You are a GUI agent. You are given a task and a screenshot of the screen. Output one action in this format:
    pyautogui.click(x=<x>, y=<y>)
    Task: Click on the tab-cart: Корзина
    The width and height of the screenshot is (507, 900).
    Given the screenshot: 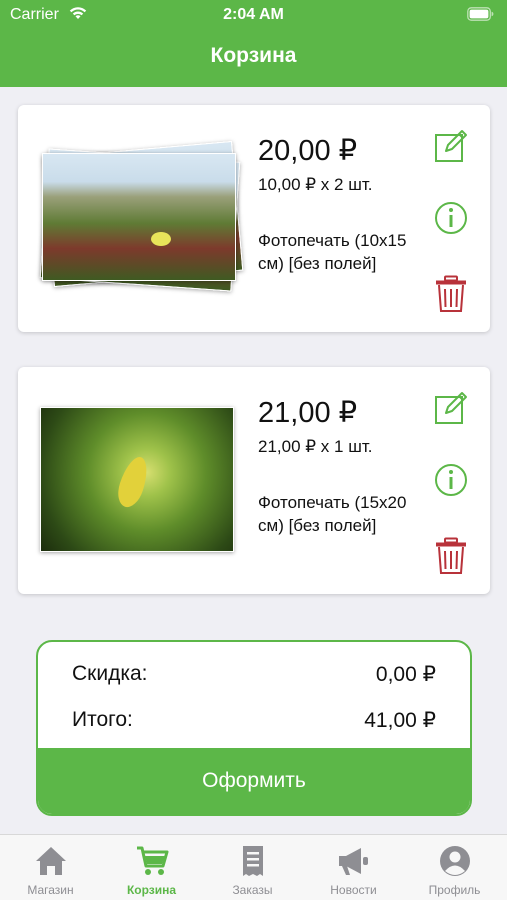 What is the action you would take?
    pyautogui.click(x=151, y=867)
    